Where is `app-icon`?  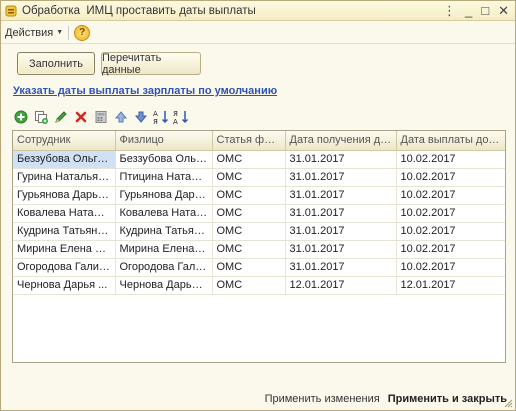
app-icon is located at coordinates (11, 11).